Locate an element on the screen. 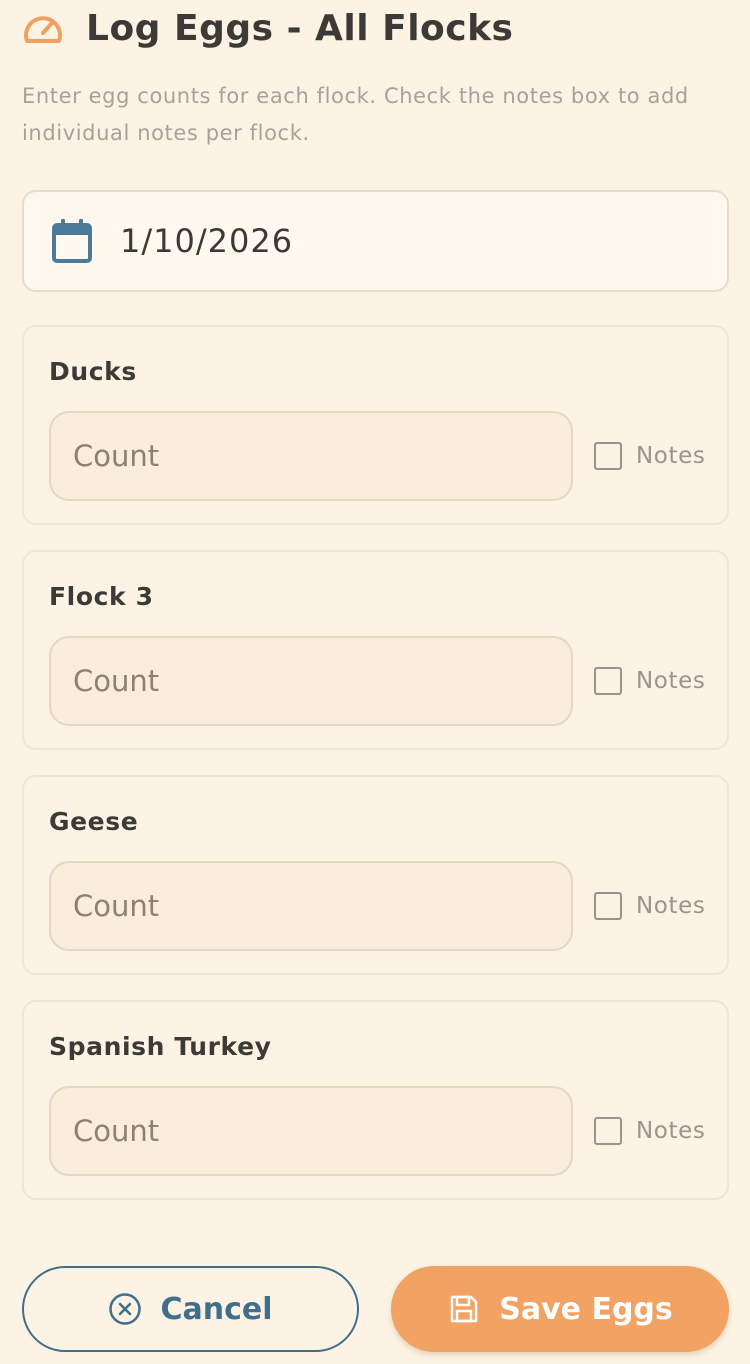 Image resolution: width=750 pixels, height=1364 pixels. page-title: Log Eggs - All Flocks is located at coordinates (300, 28).